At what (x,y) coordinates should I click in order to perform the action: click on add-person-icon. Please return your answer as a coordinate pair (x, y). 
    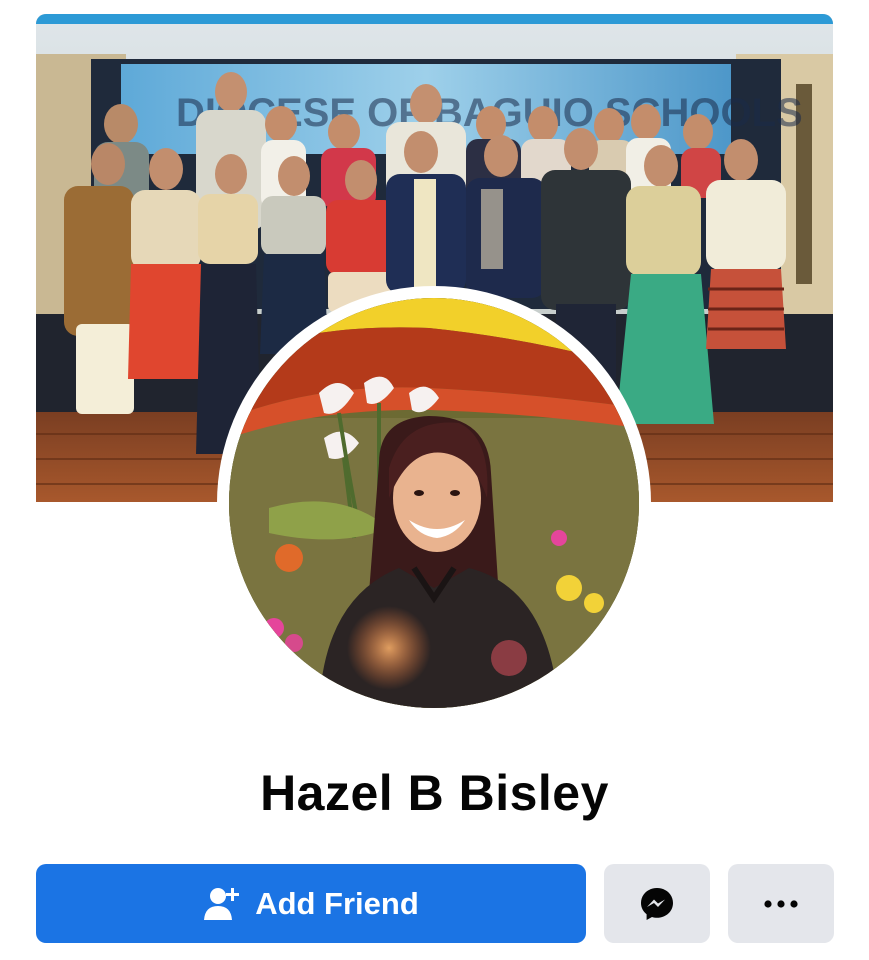
    Looking at the image, I should click on (222, 904).